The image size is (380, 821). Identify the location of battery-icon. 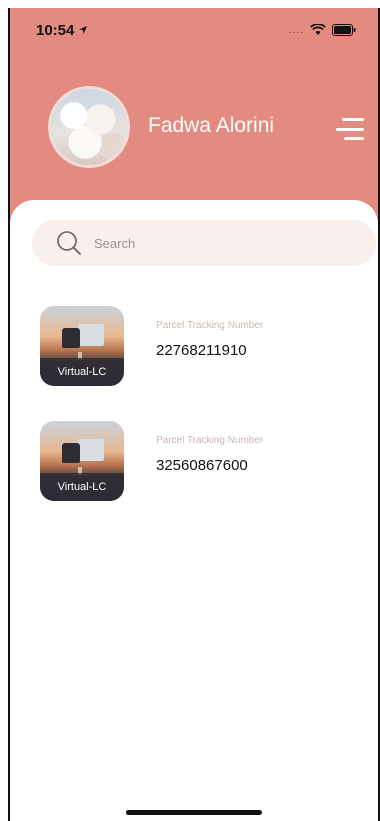
(344, 30).